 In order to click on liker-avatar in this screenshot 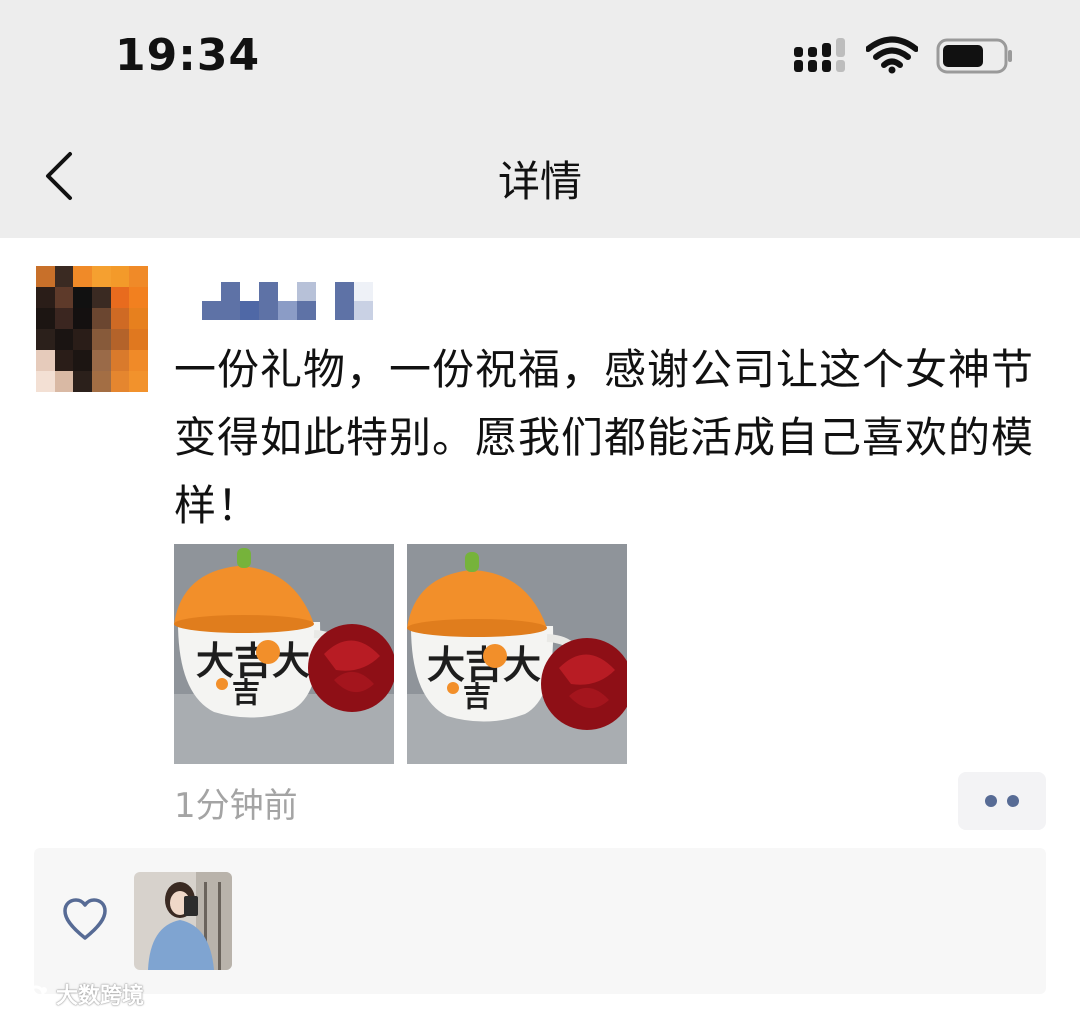, I will do `click(183, 921)`.